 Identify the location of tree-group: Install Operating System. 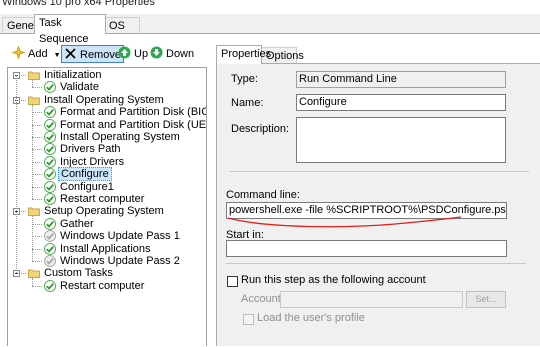
(97, 100).